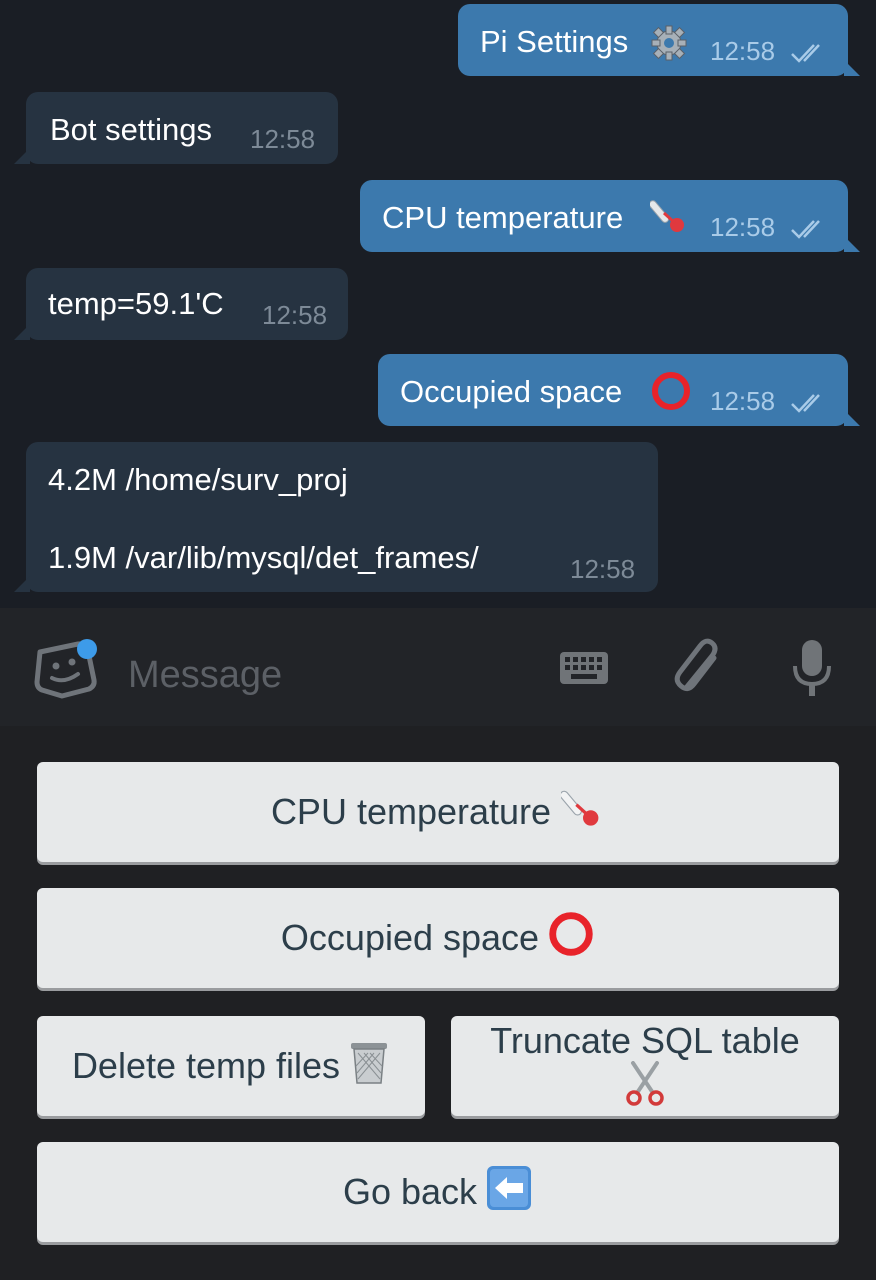 The image size is (876, 1280). Describe the element at coordinates (369, 1066) in the screenshot. I see `wastebasket-icon` at that location.